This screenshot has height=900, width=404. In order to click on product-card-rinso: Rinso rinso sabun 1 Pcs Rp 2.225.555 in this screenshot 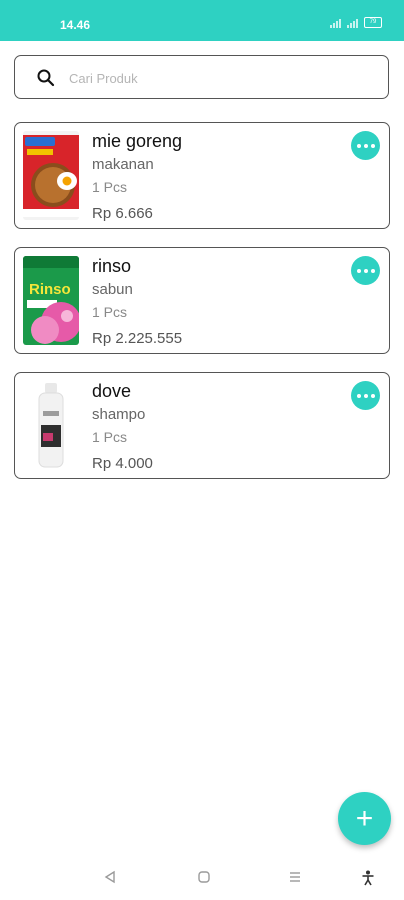, I will do `click(202, 300)`.